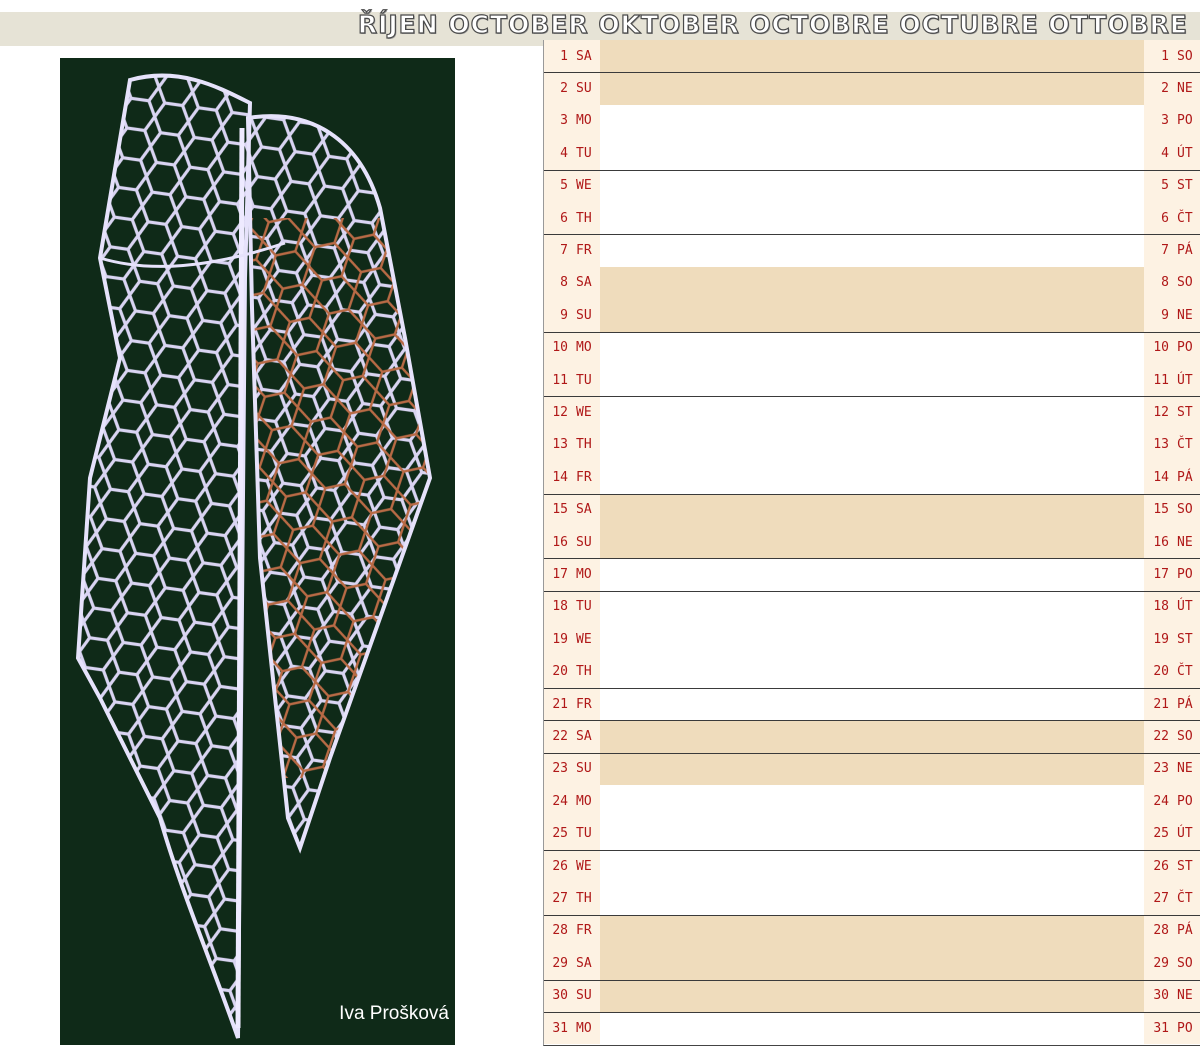 The height and width of the screenshot is (1057, 1200). What do you see at coordinates (572, 153) in the screenshot?
I see `day-label-en: 4 TU` at bounding box center [572, 153].